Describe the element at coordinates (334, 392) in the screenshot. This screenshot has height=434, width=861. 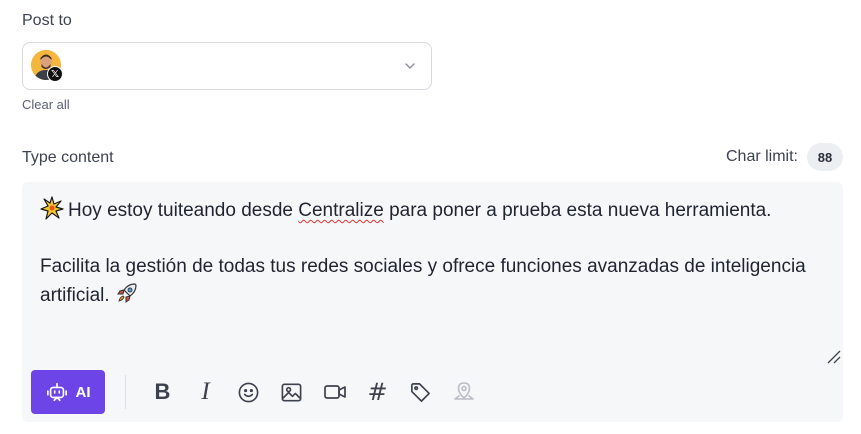
I see `video-icon` at that location.